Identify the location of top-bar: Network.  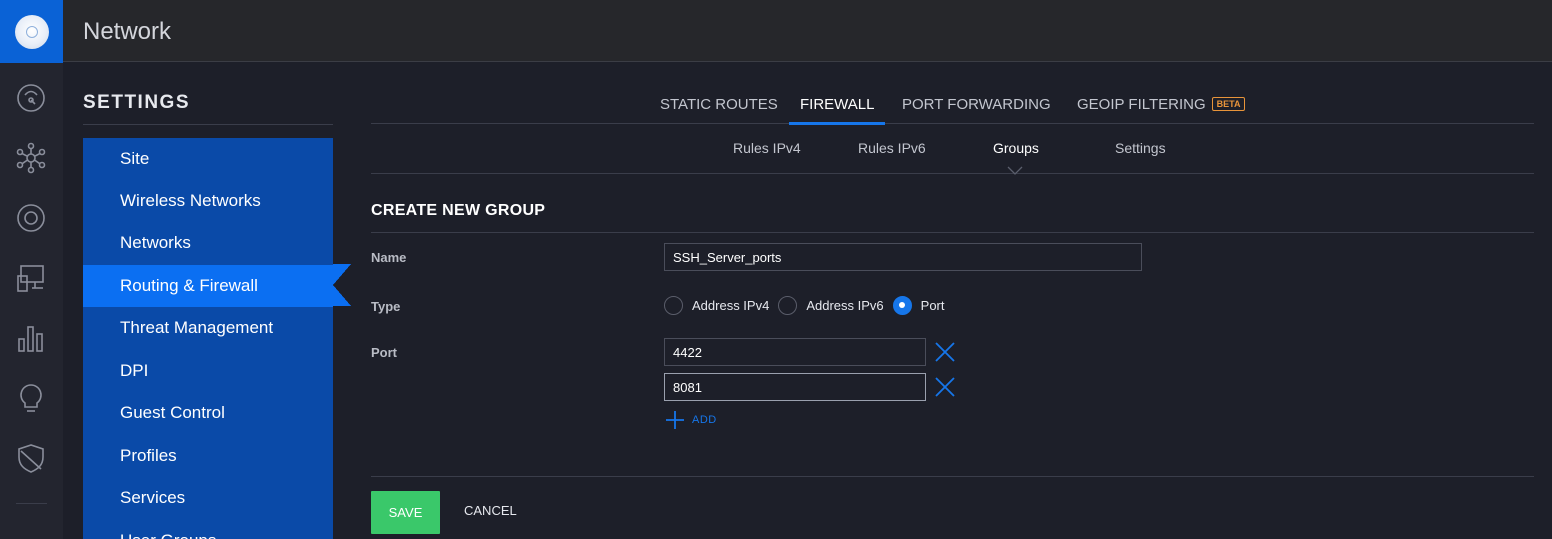
(807, 31).